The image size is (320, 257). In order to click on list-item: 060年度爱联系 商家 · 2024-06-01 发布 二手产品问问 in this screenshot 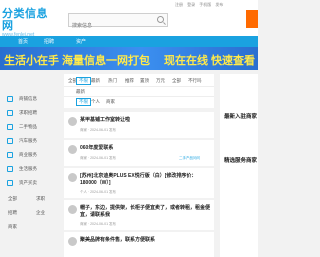, I will do `click(139, 153)`.